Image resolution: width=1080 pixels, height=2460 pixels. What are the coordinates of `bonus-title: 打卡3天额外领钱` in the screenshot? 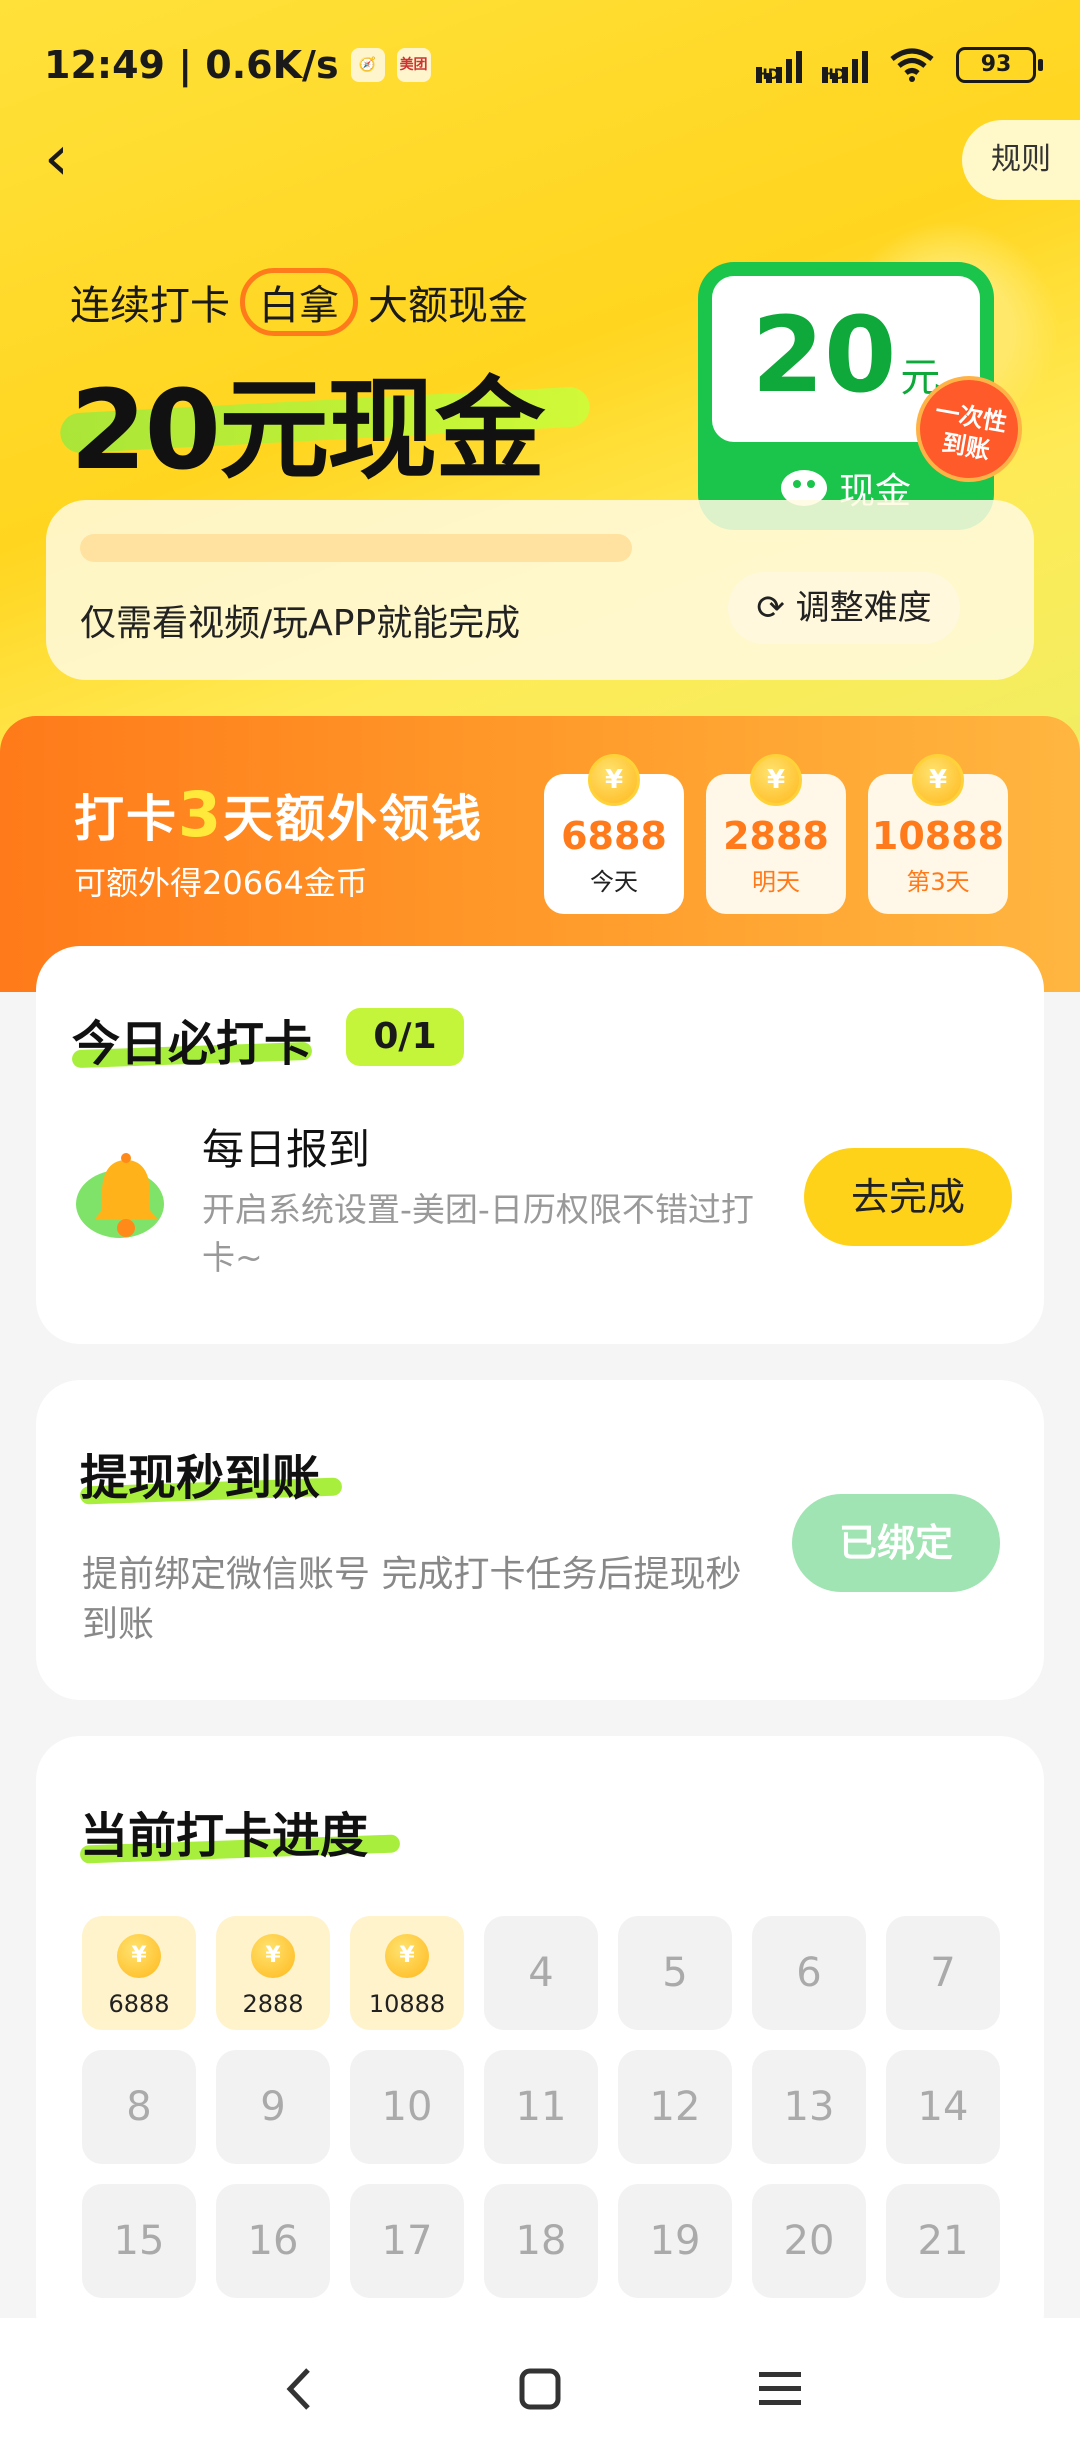 It's located at (278, 814).